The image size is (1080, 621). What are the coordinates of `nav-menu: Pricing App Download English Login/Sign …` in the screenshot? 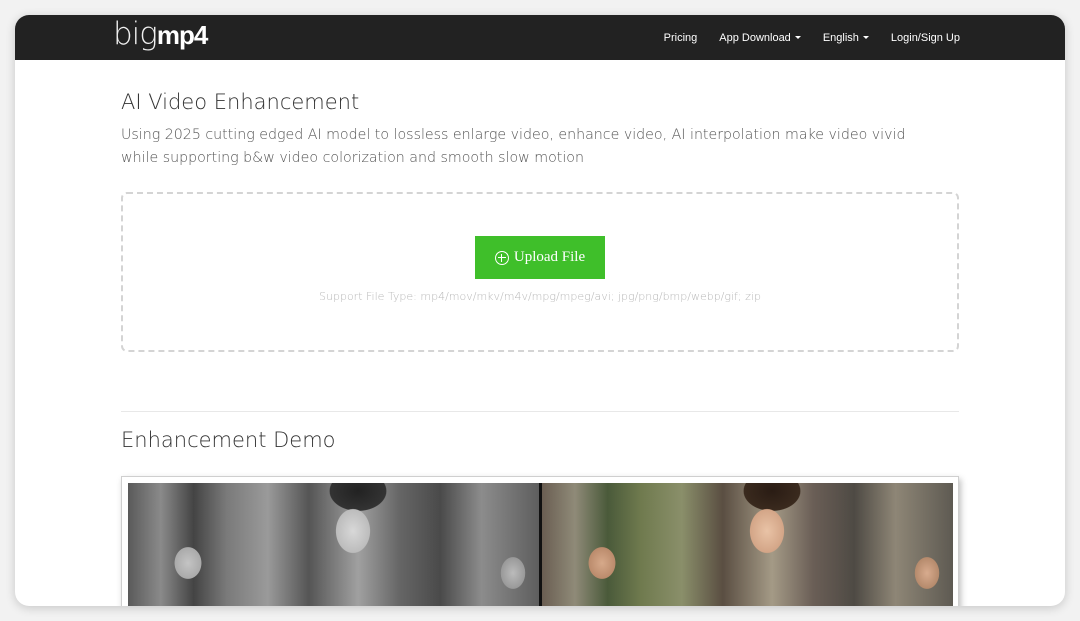 It's located at (801, 37).